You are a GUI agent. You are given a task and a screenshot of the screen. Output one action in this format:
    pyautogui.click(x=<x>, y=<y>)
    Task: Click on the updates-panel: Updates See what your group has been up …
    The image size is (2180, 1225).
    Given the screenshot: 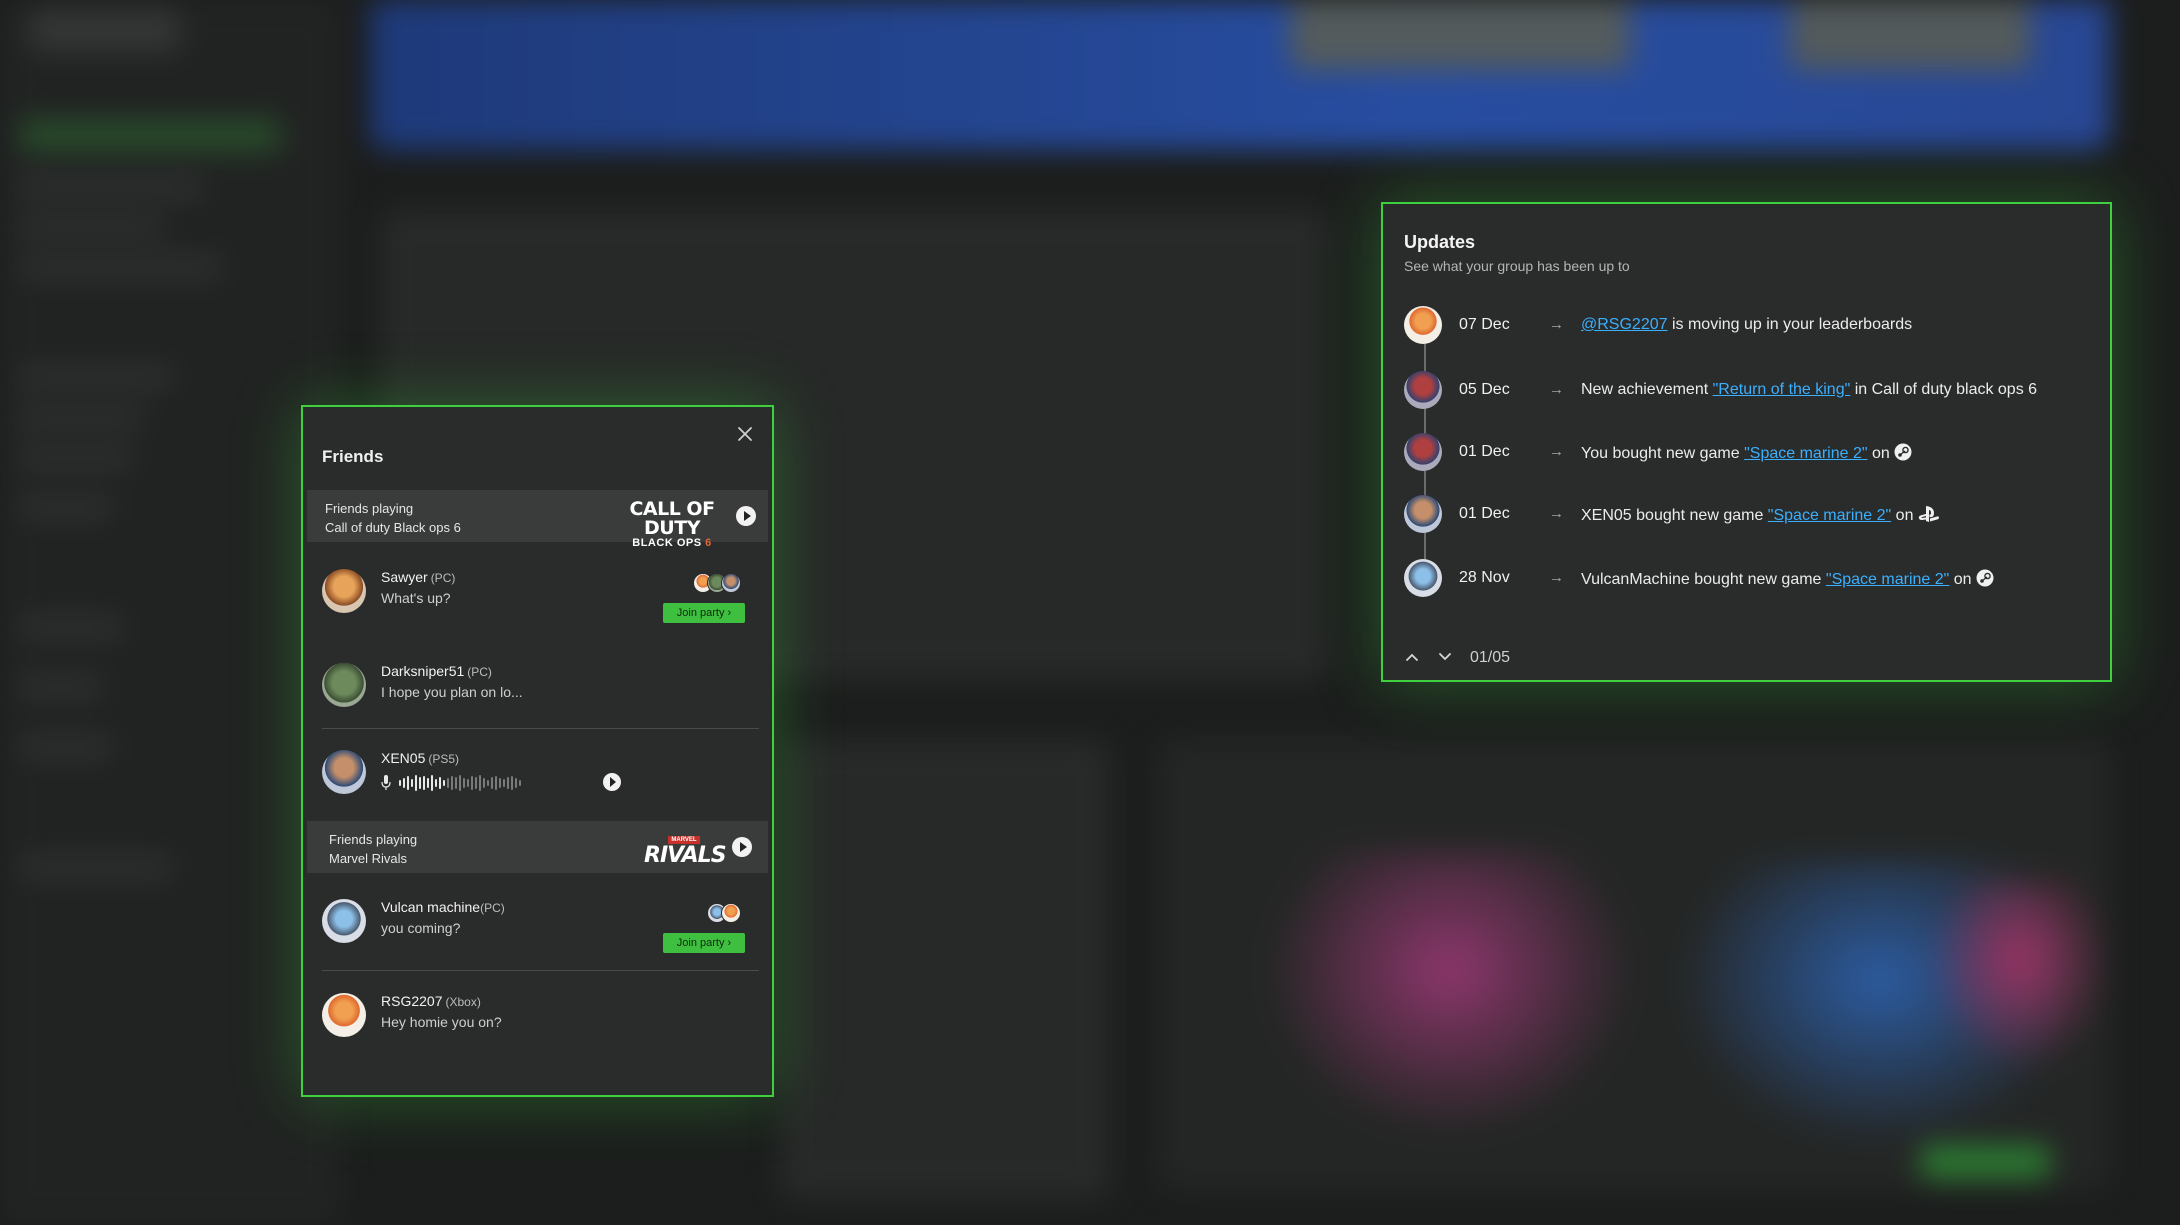 What is the action you would take?
    pyautogui.click(x=1746, y=442)
    